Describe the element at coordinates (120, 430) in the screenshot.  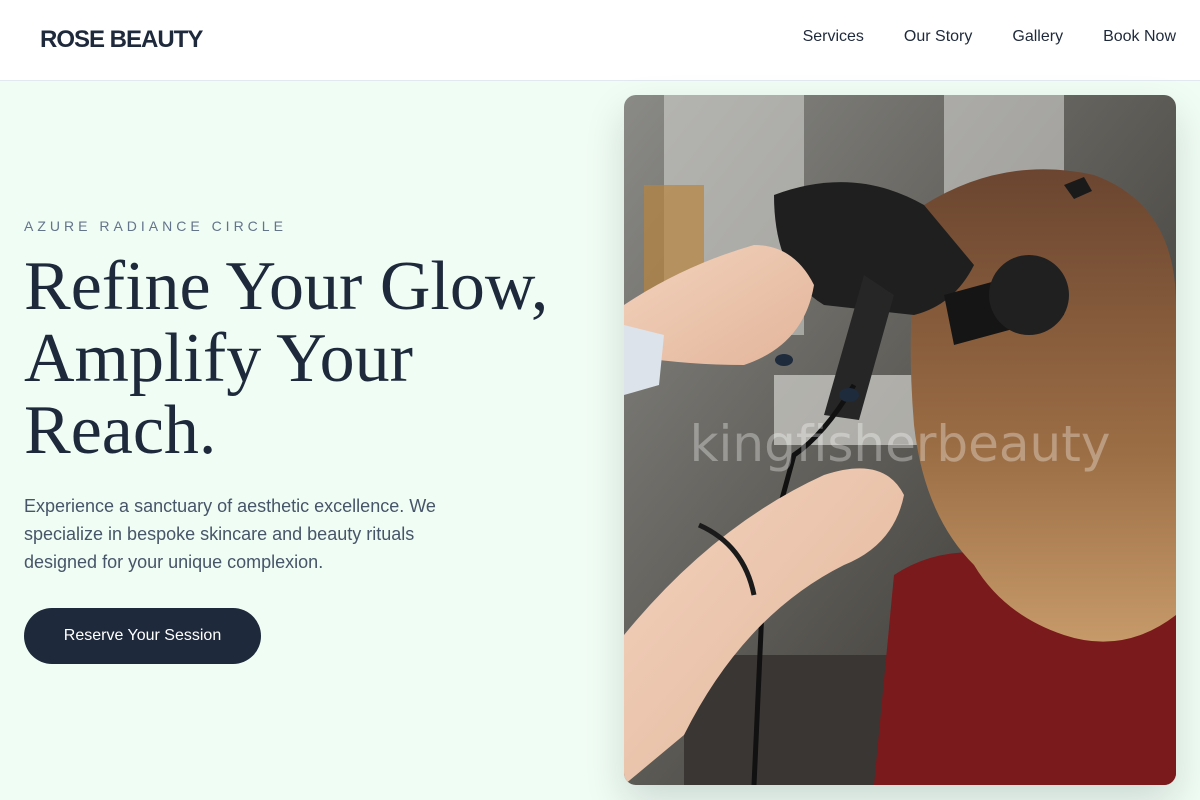
I see `headline-line-3: Reach.` at that location.